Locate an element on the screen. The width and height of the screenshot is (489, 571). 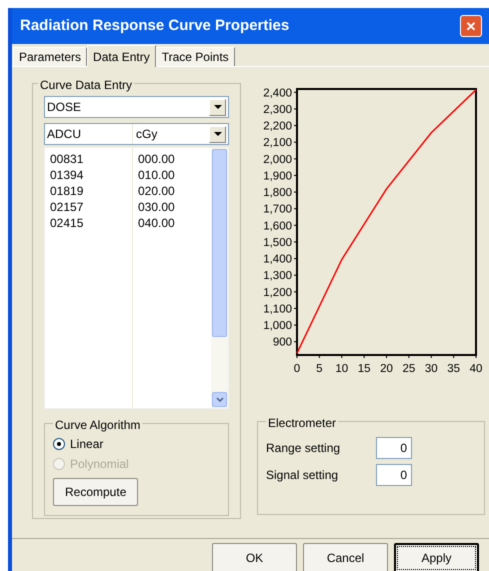
table-cell-text: 02157 is located at coordinates (67, 207).